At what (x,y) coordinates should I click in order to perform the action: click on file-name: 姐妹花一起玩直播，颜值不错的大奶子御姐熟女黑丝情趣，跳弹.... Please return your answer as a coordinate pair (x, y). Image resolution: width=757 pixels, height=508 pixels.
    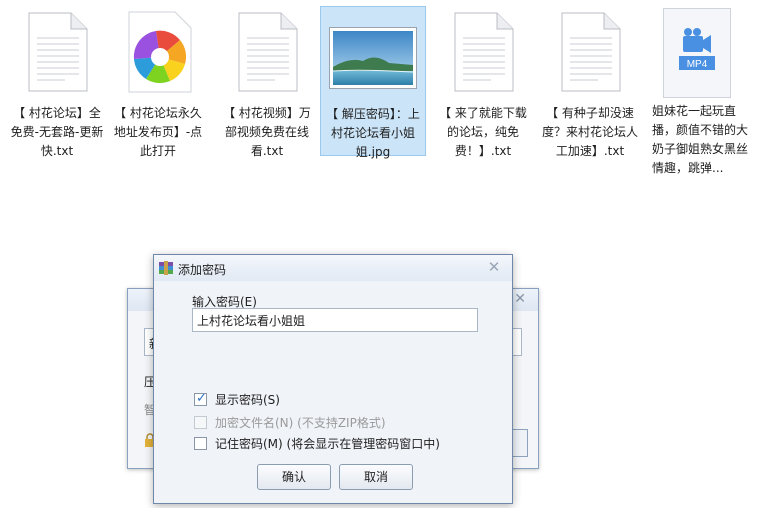
    Looking at the image, I should click on (700, 139).